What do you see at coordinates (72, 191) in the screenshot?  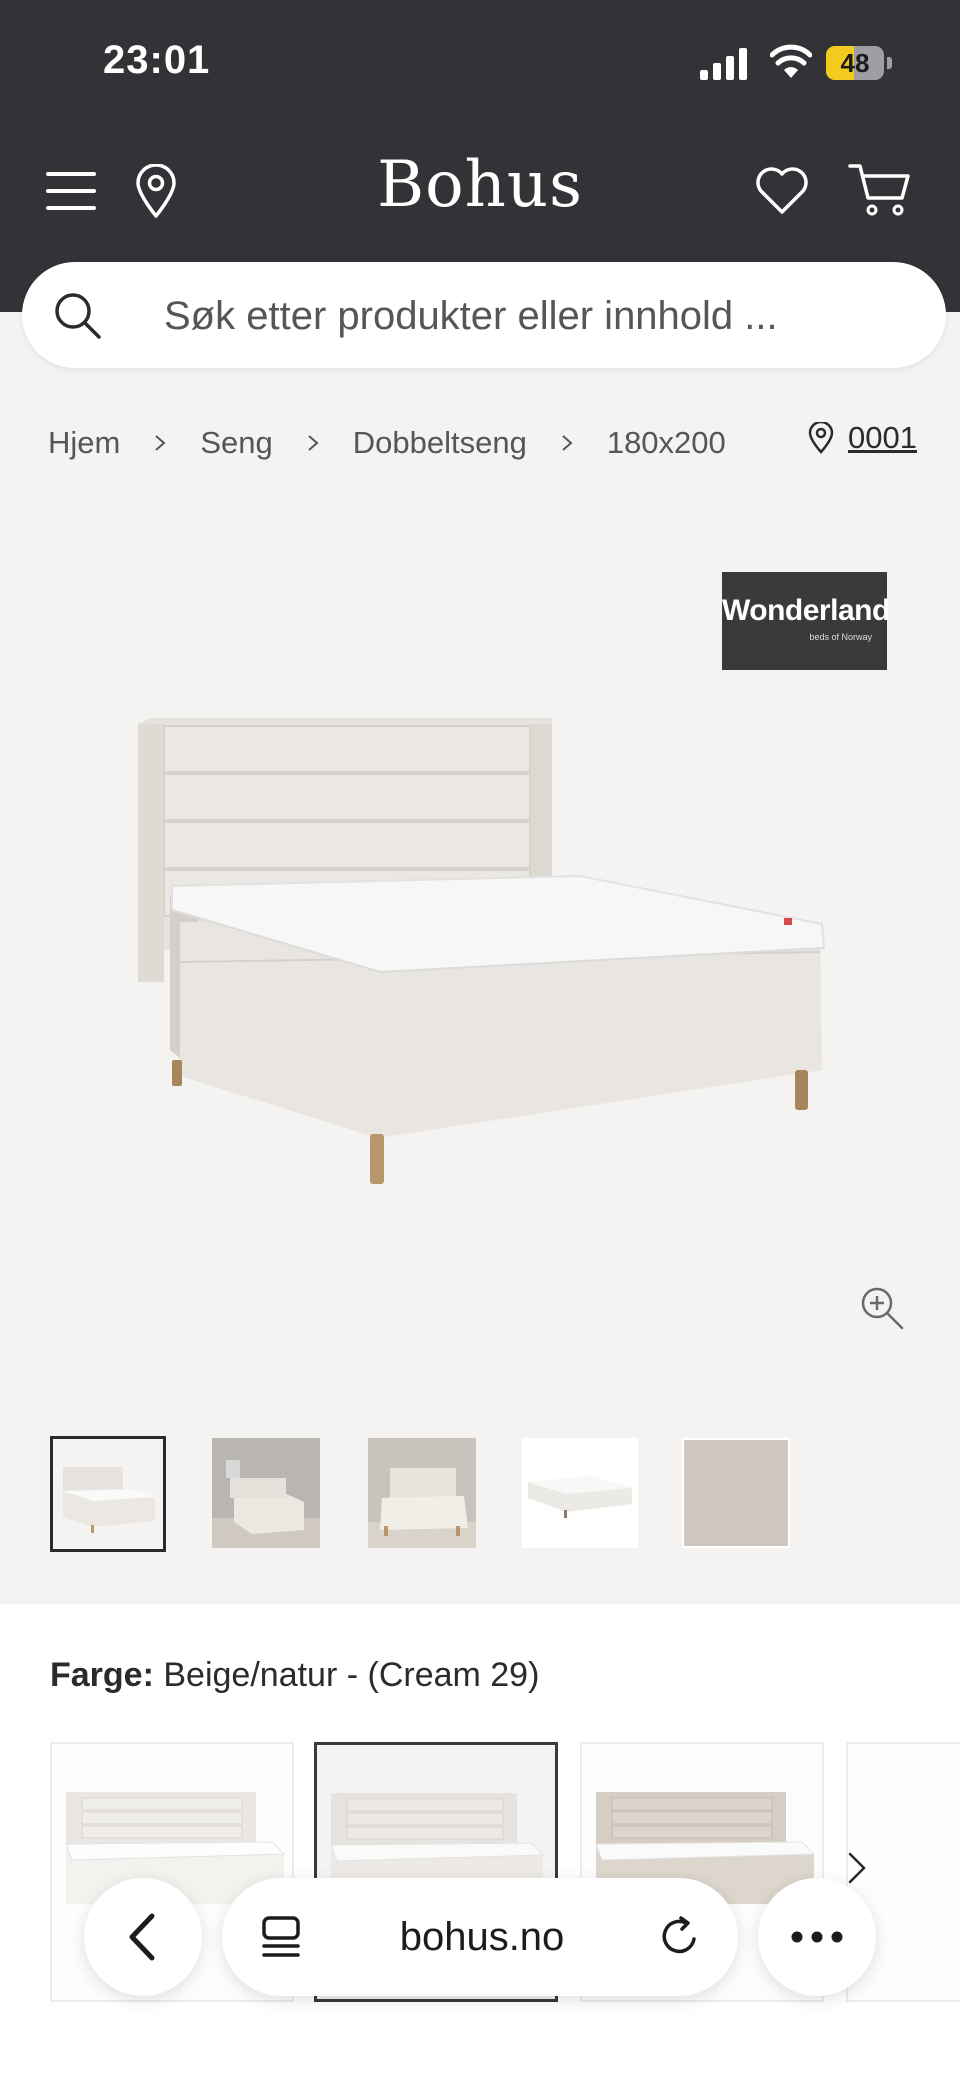 I see `menu-icon` at bounding box center [72, 191].